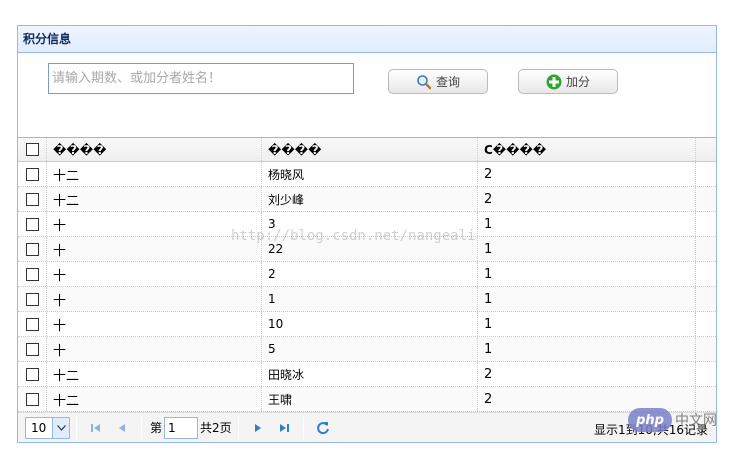 This screenshot has height=453, width=733. I want to click on table-row: 十二 刘少峰 2, so click(367, 199).